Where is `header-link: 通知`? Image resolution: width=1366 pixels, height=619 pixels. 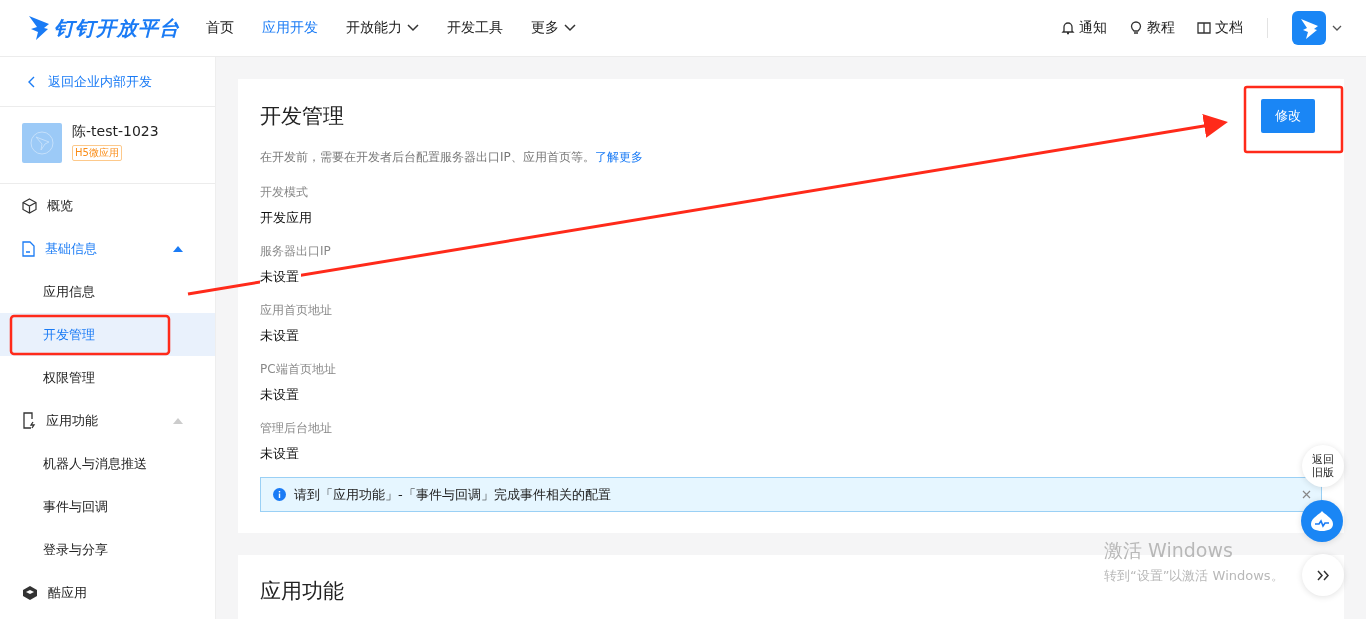 header-link: 通知 is located at coordinates (1084, 28).